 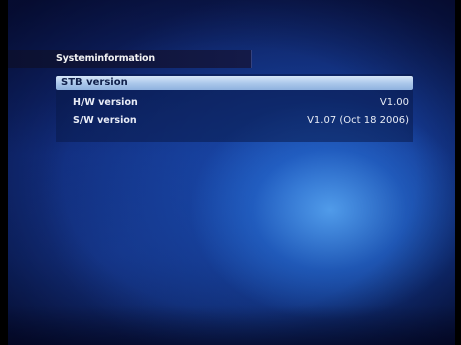 I want to click on hw-version-value: V1.00, so click(x=394, y=102).